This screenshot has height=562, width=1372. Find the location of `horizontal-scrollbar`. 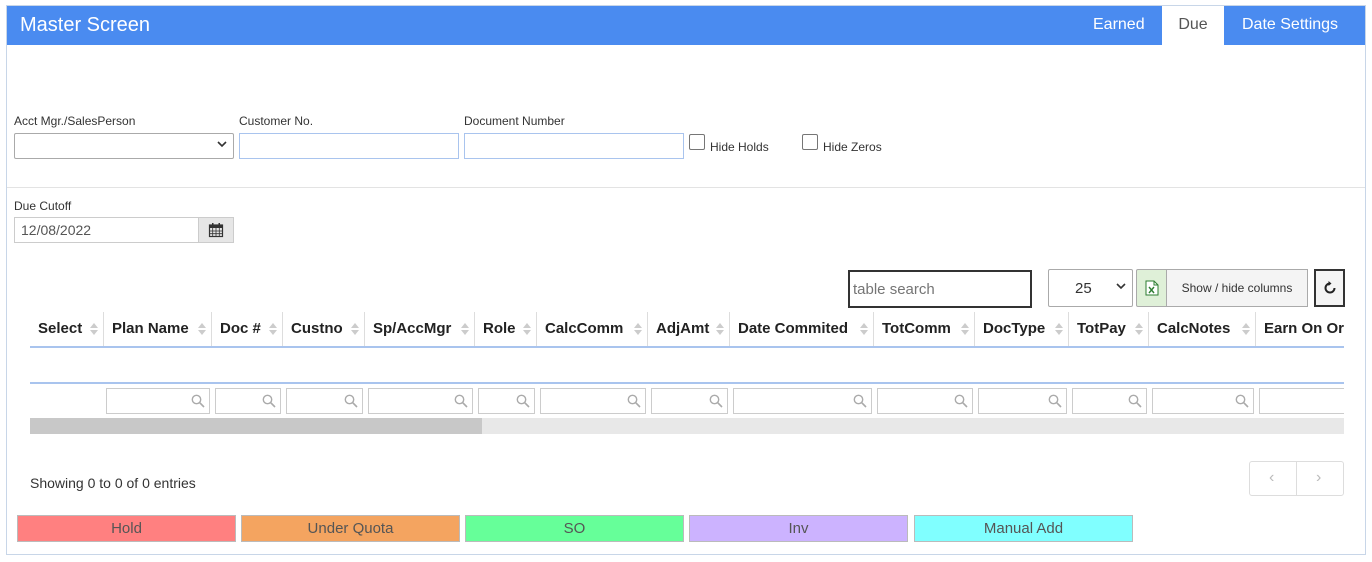

horizontal-scrollbar is located at coordinates (687, 426).